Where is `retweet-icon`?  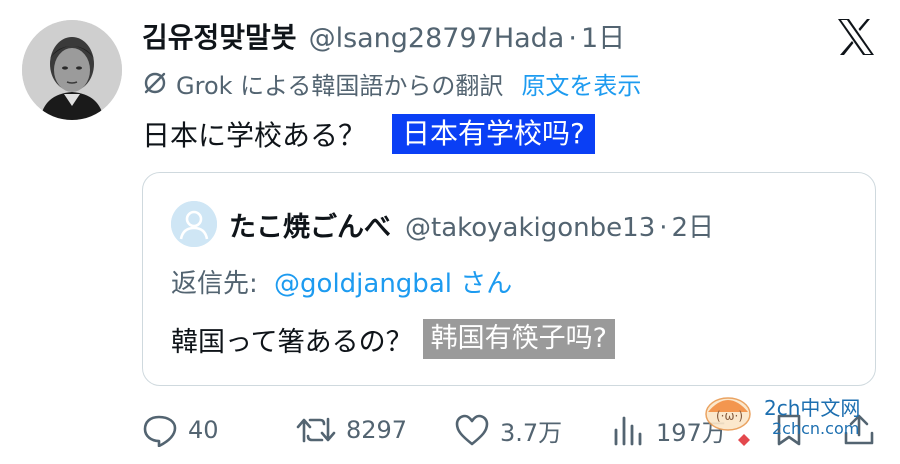
retweet-icon is located at coordinates (316, 430).